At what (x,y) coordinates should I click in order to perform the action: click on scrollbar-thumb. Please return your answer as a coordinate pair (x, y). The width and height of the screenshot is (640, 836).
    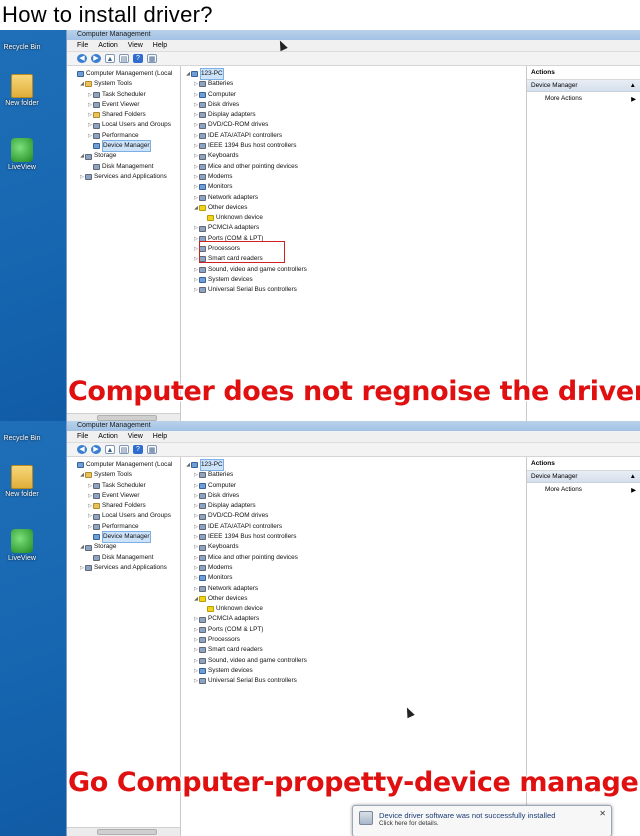
    Looking at the image, I should click on (127, 832).